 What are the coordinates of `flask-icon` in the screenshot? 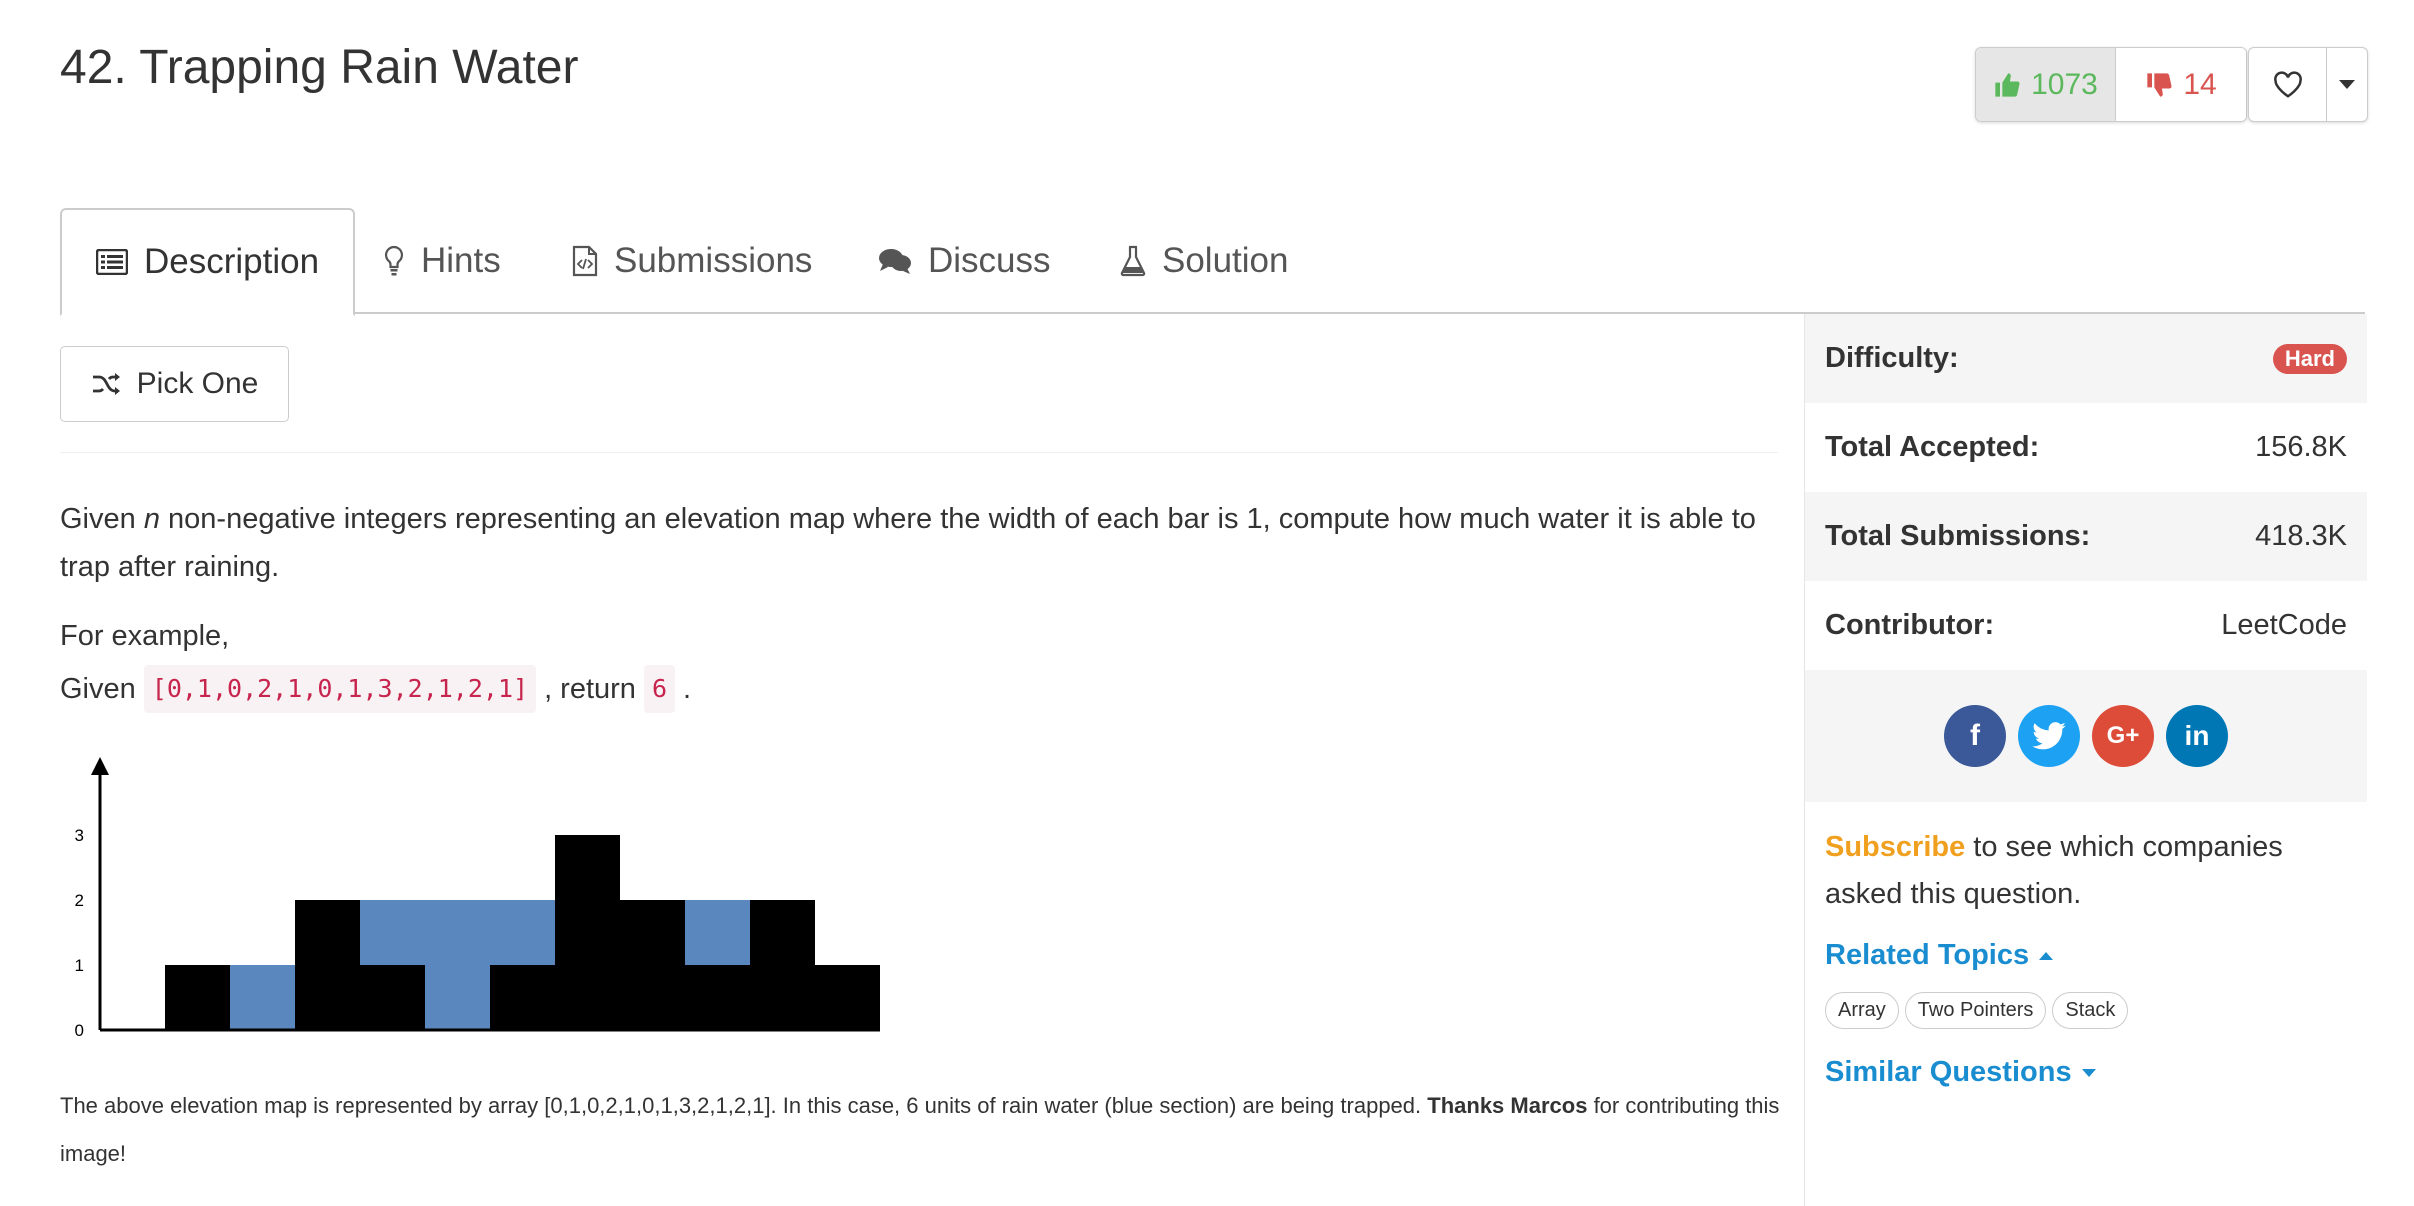 It's located at (1133, 261).